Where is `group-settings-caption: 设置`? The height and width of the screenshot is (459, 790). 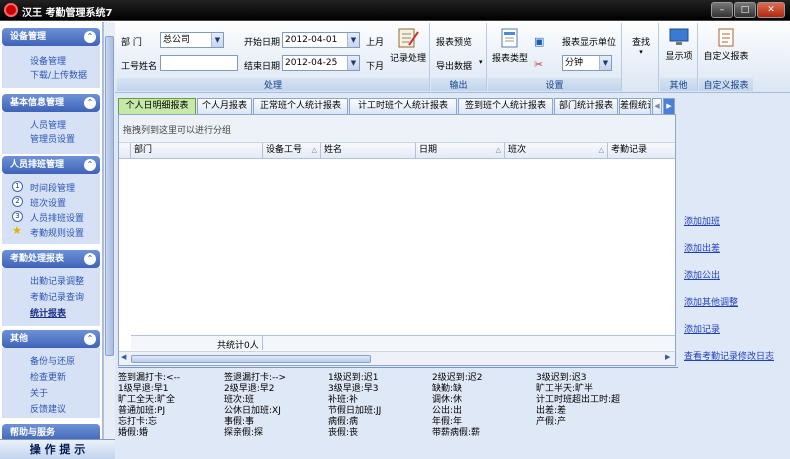
group-settings-caption: 设置 is located at coordinates (554, 84).